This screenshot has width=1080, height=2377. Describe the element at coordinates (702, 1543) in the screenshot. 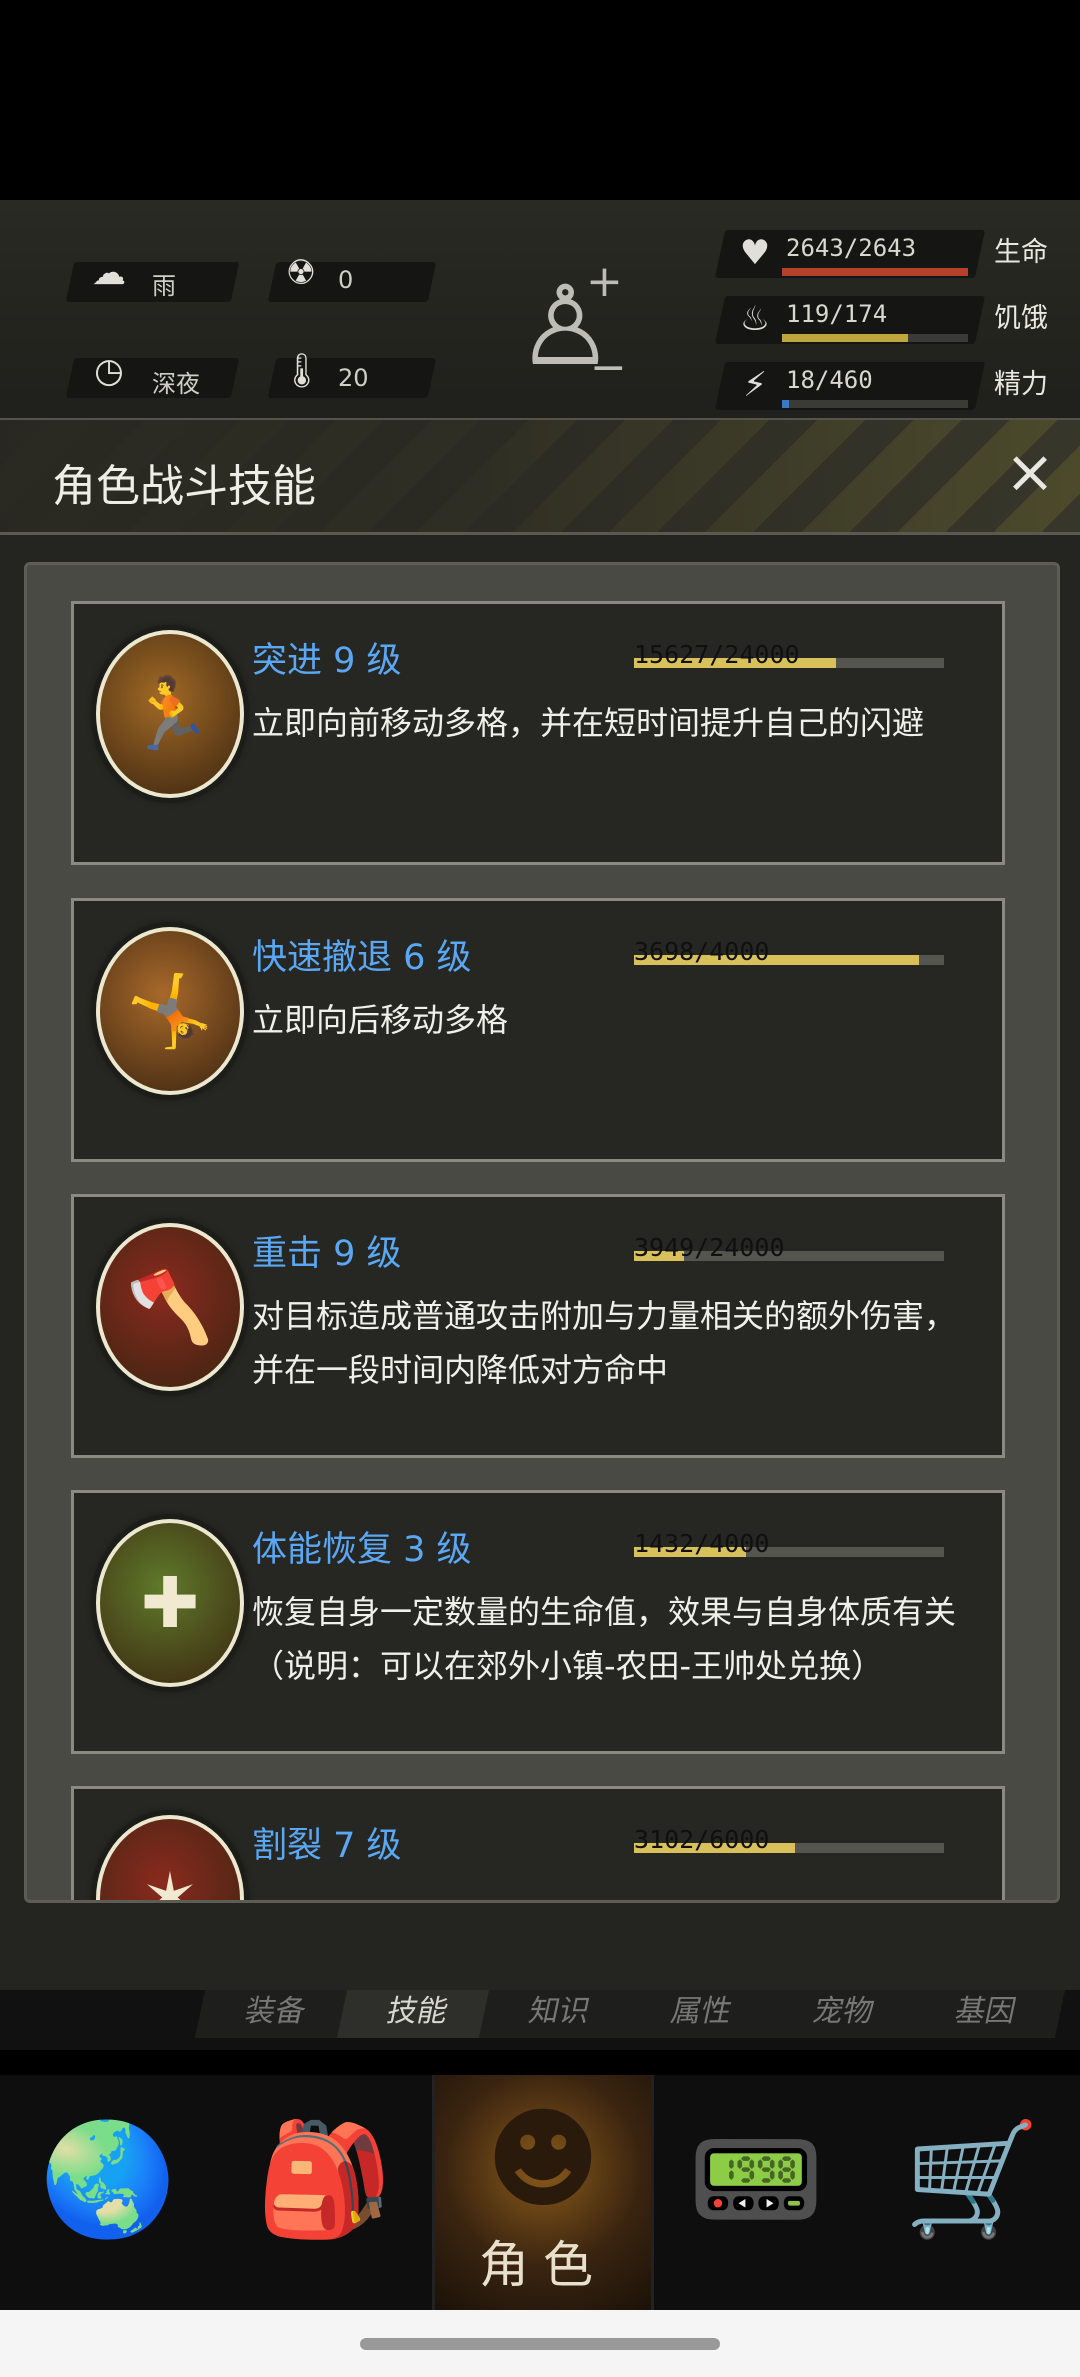

I see `skill-xp-text: 1432/4000` at that location.